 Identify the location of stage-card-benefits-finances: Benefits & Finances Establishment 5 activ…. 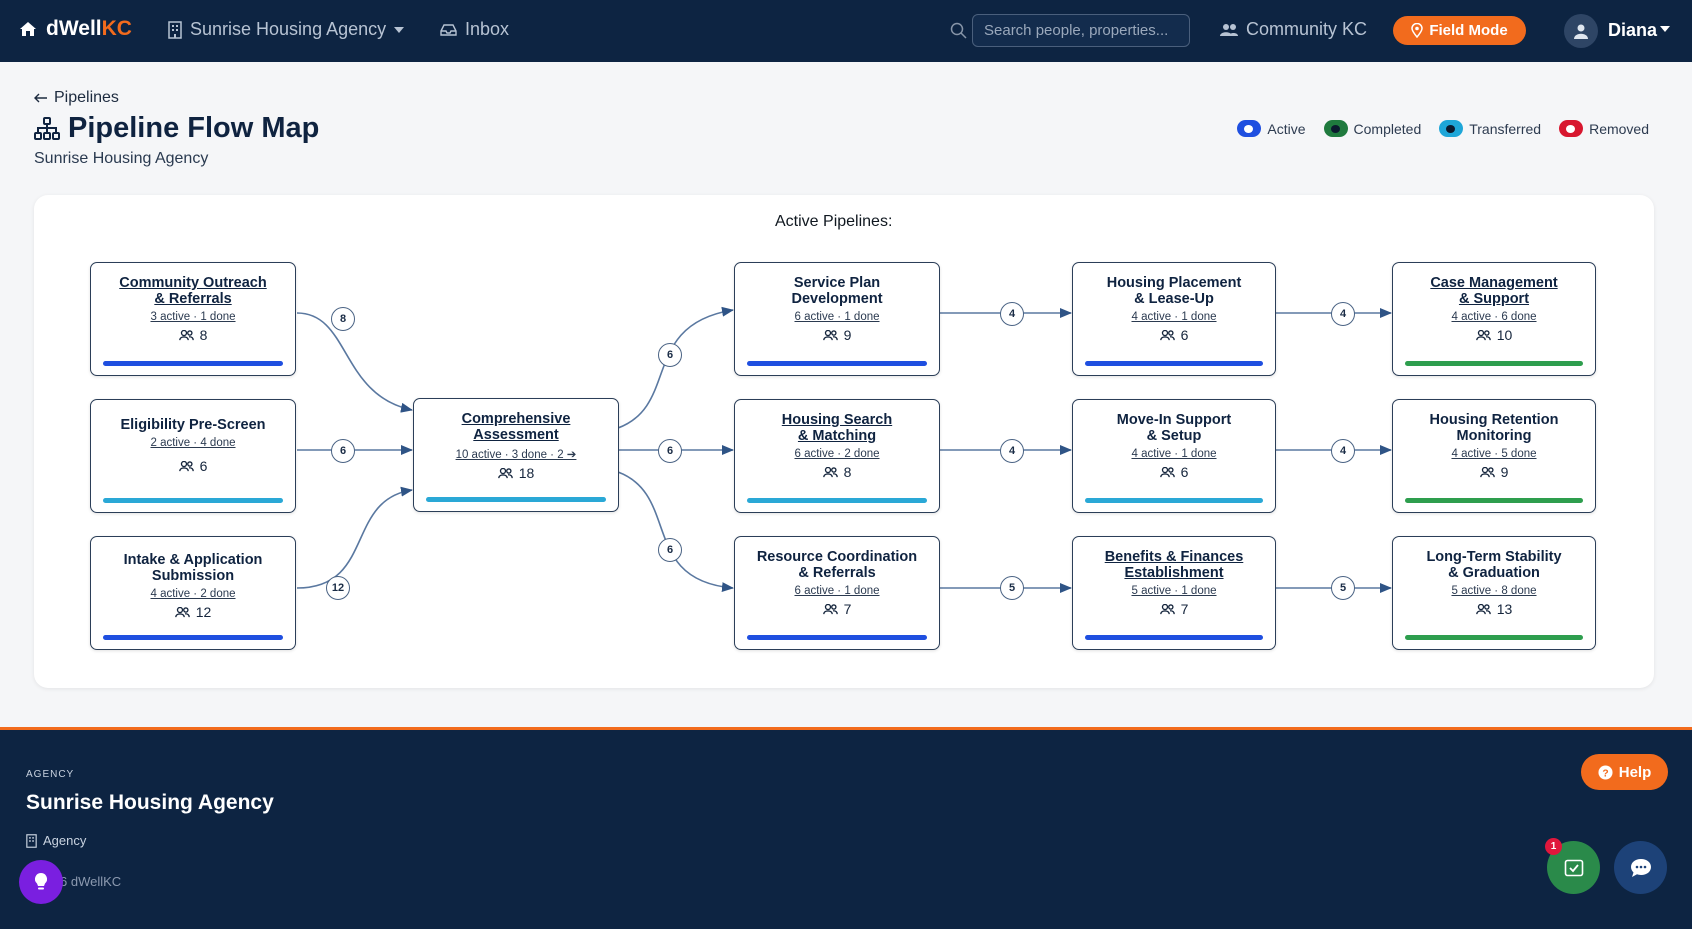
(1174, 593).